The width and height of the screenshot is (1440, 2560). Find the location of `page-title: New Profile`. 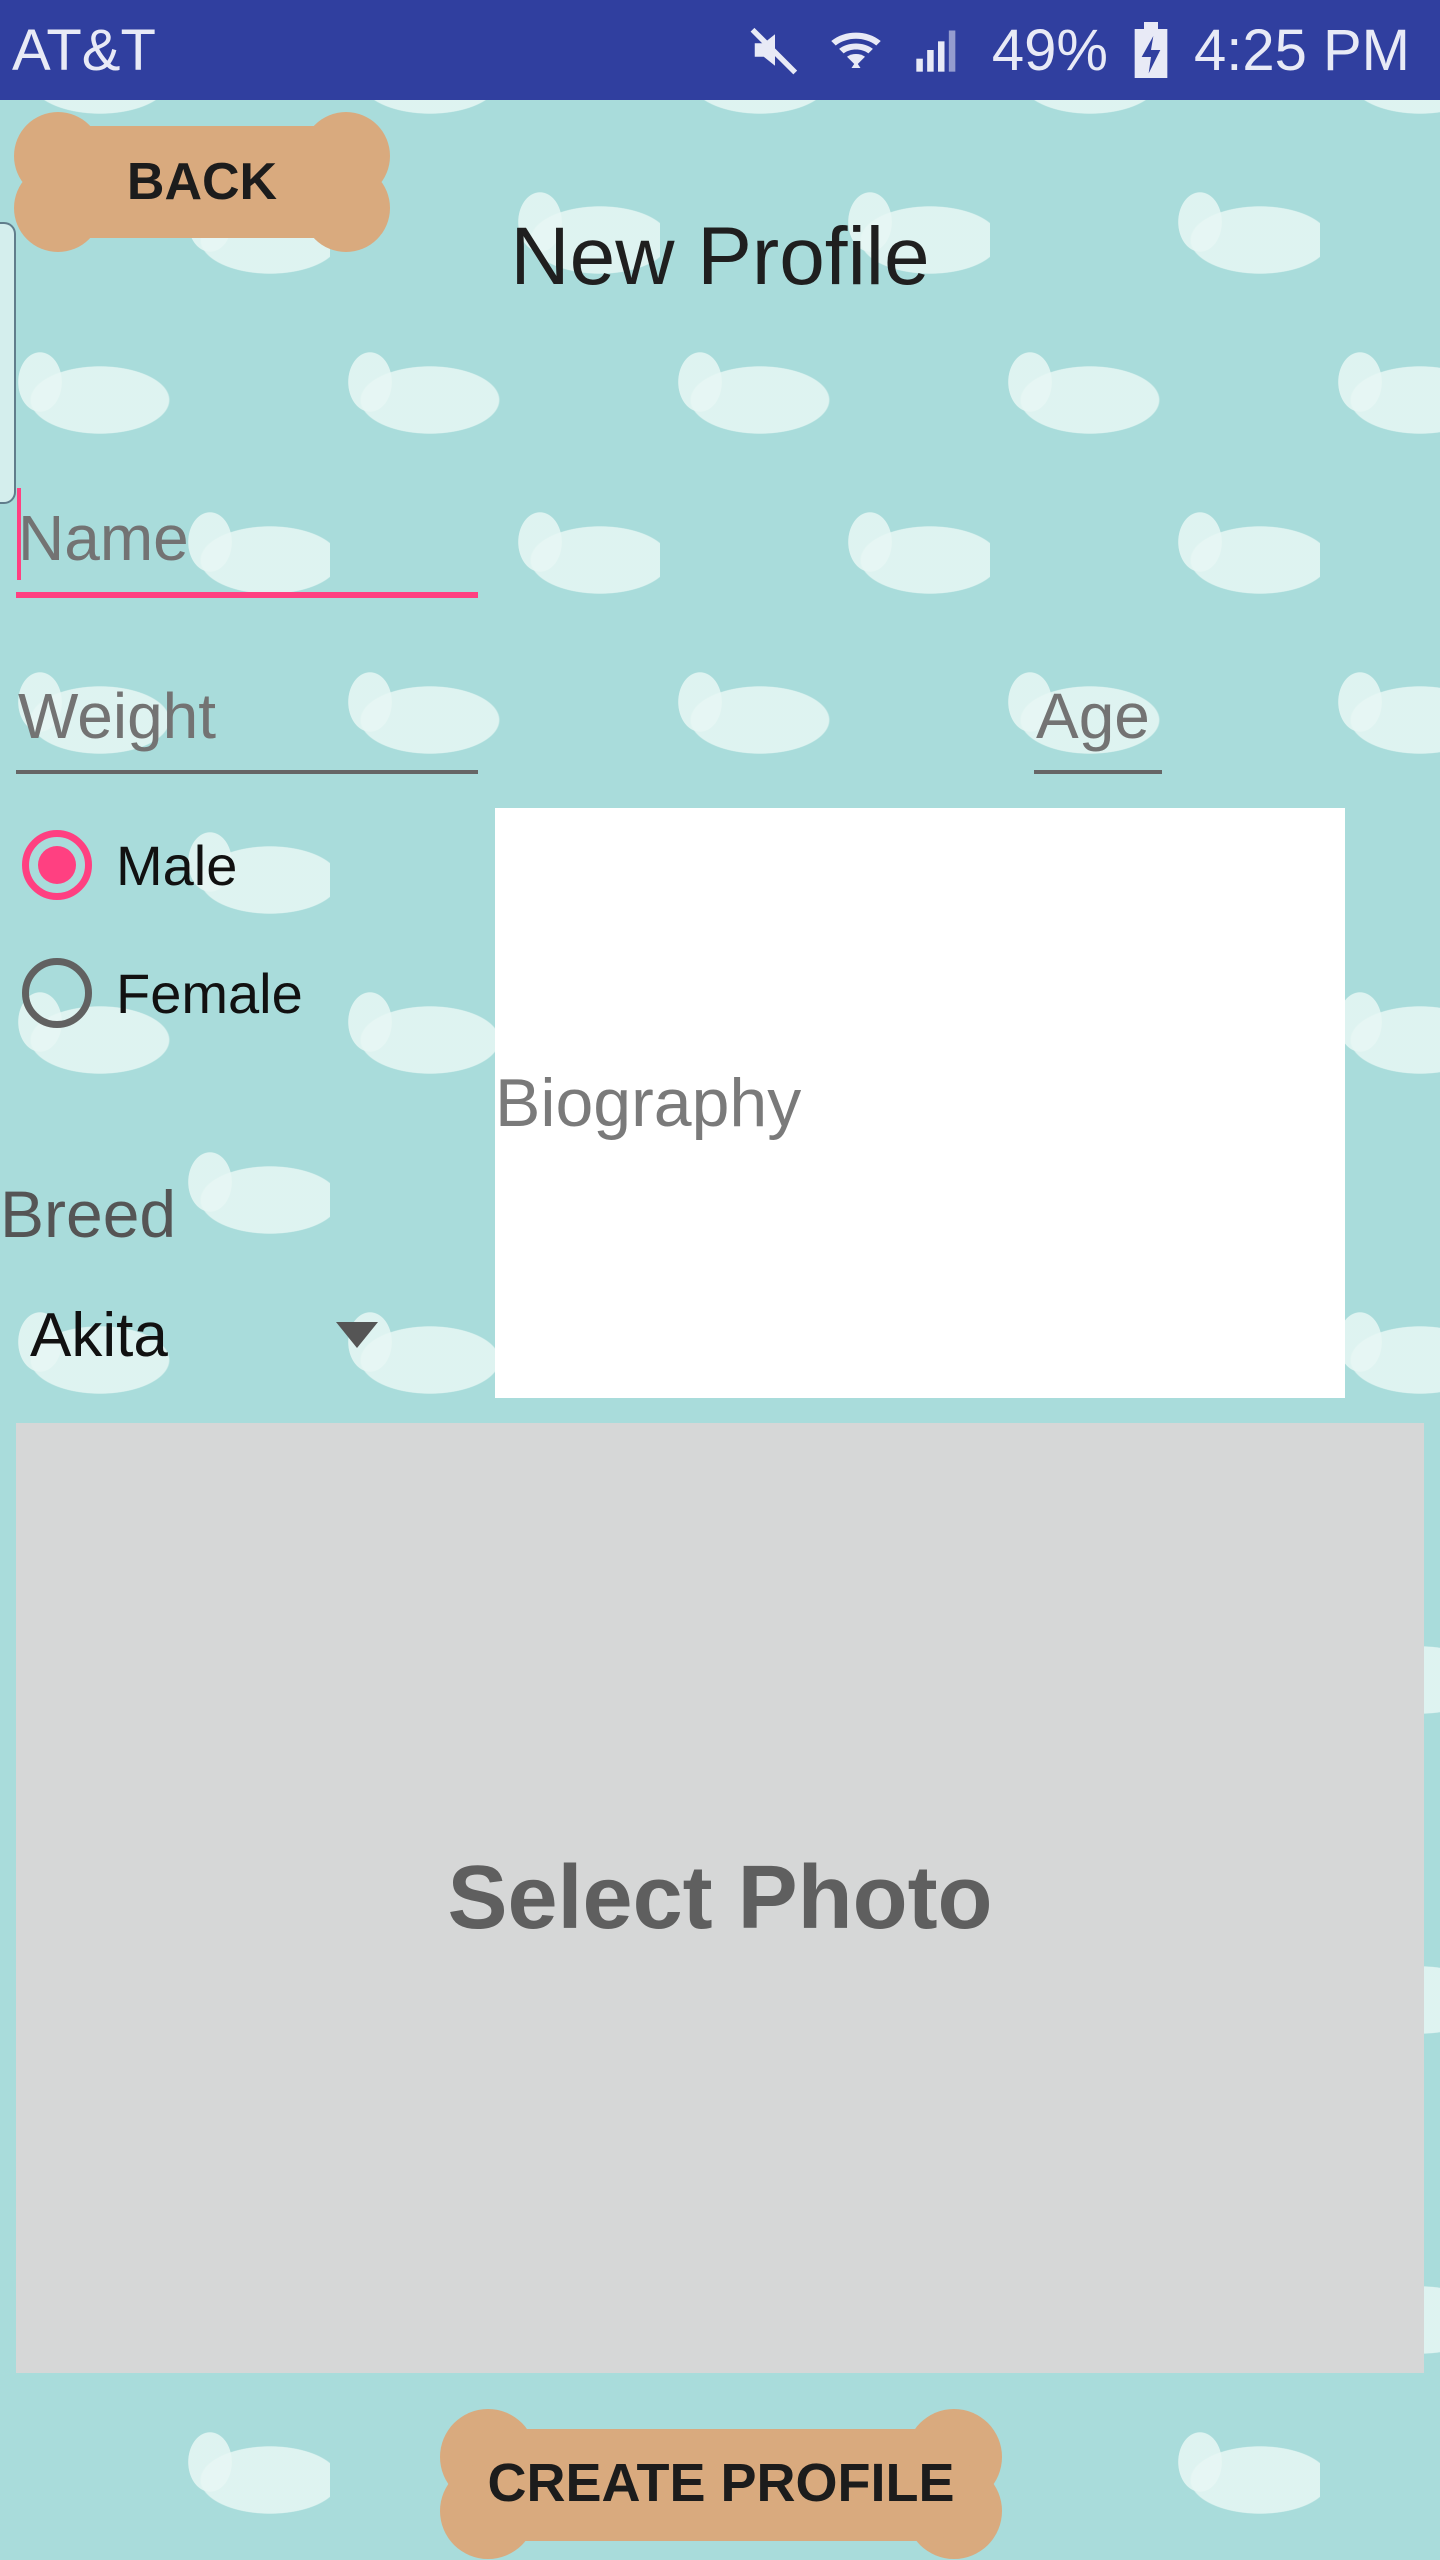

page-title: New Profile is located at coordinates (720, 256).